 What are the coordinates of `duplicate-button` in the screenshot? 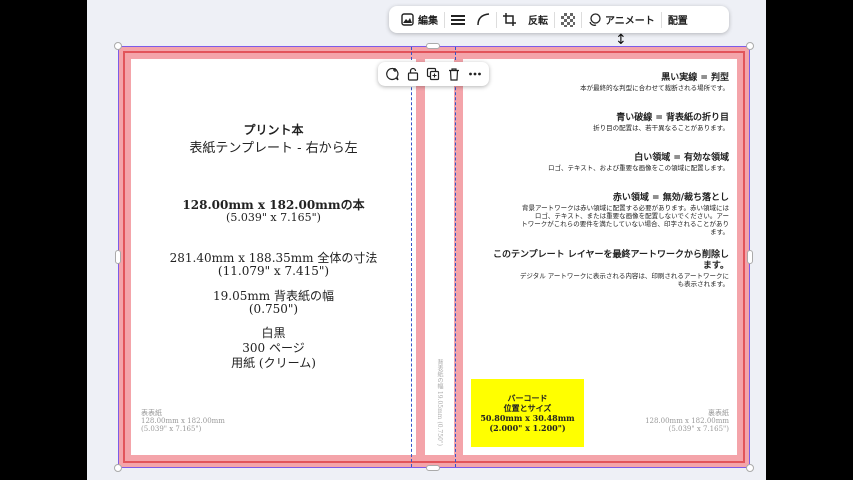 It's located at (433, 74).